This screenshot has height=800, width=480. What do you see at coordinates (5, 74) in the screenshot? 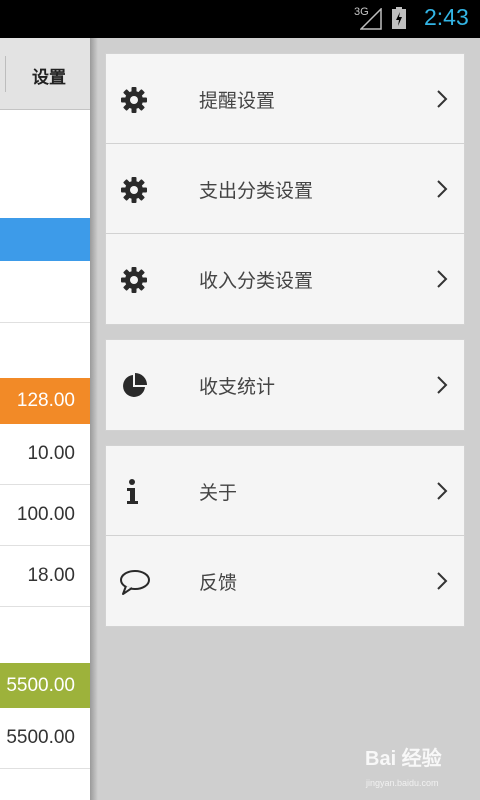
I see `header-divider` at bounding box center [5, 74].